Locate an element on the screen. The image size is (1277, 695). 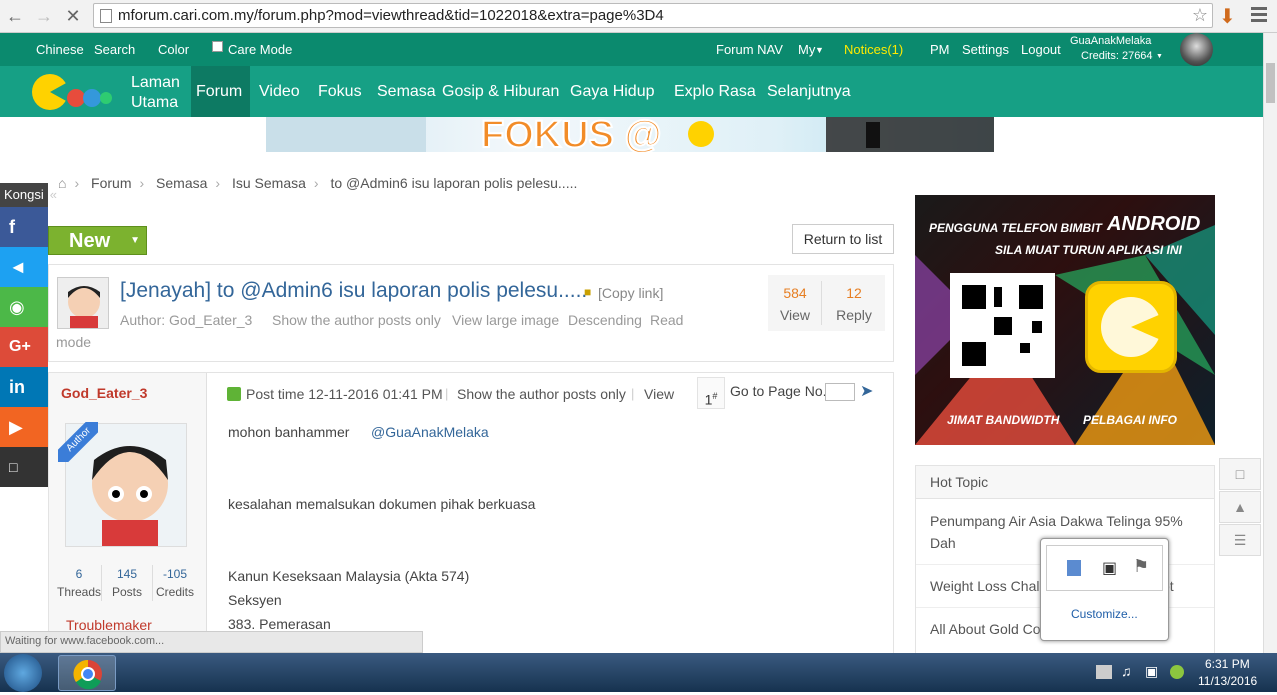
thread-author: Author: God_Eater_3 is located at coordinates (186, 320).